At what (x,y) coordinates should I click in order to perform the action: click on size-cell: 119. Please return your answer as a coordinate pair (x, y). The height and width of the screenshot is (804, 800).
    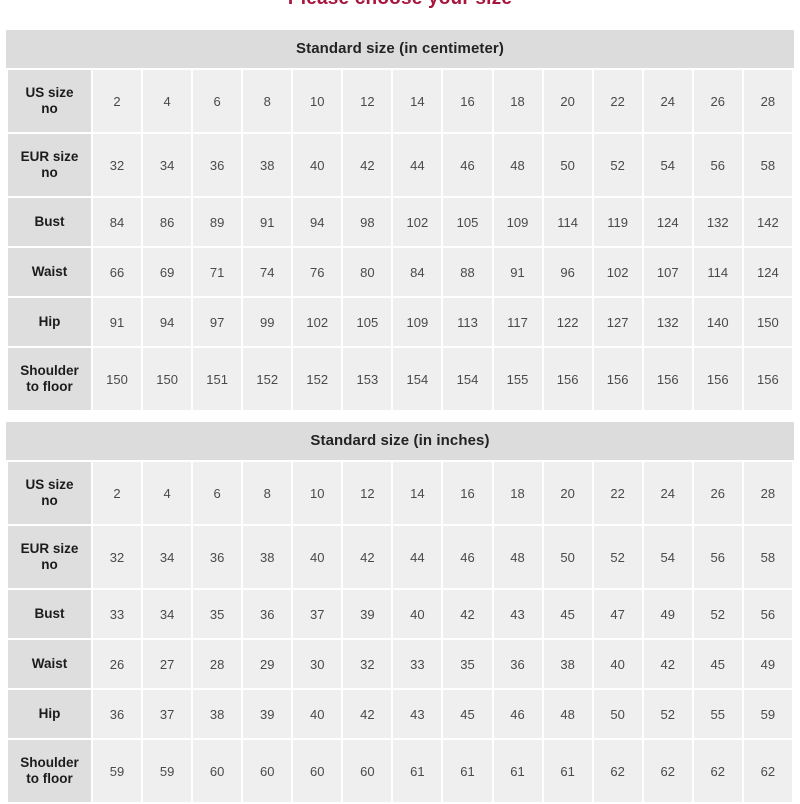
    Looking at the image, I should click on (617, 222).